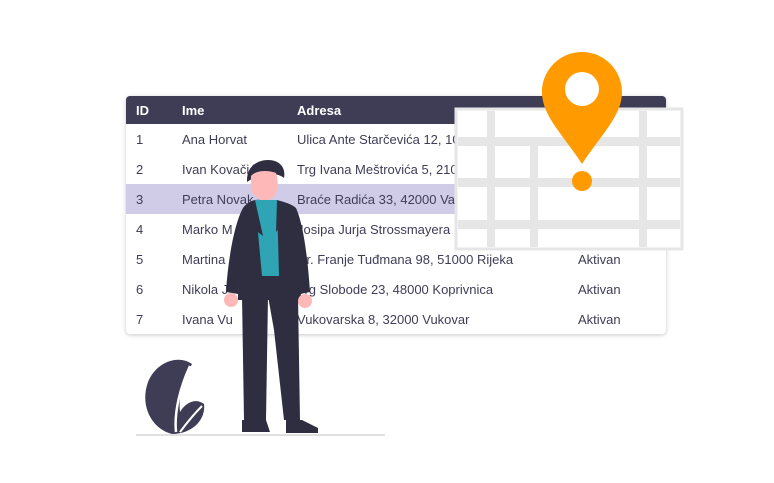  Describe the element at coordinates (175, 396) in the screenshot. I see `plant-leaf-icon` at that location.